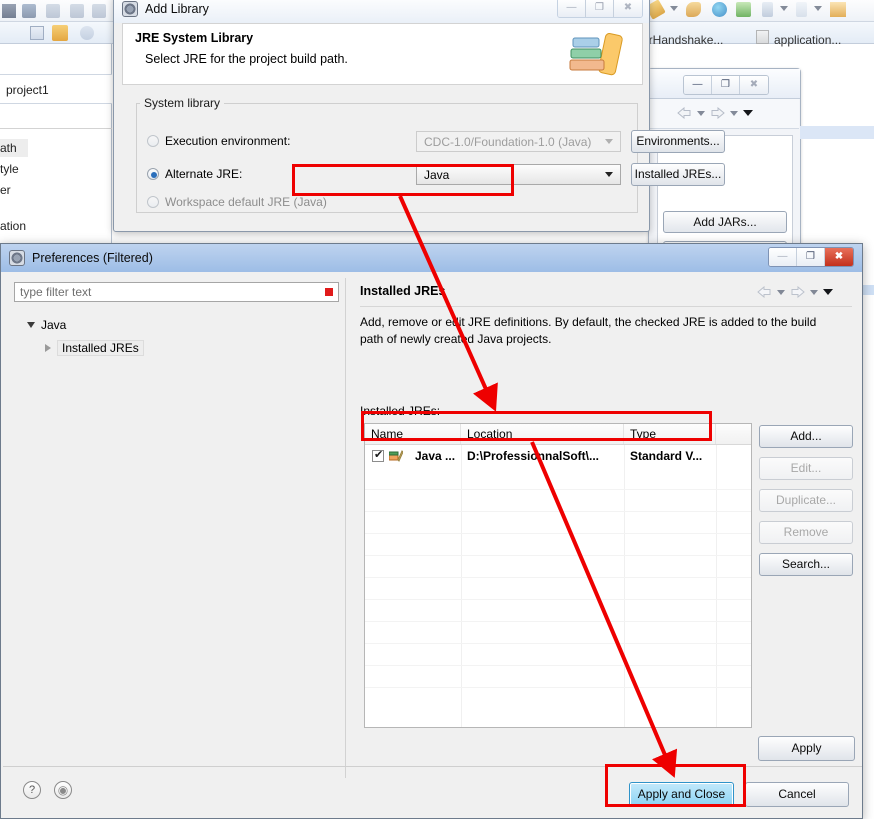 The height and width of the screenshot is (819, 874). I want to click on preferences-window-buttons: — ❐ ✖, so click(811, 257).